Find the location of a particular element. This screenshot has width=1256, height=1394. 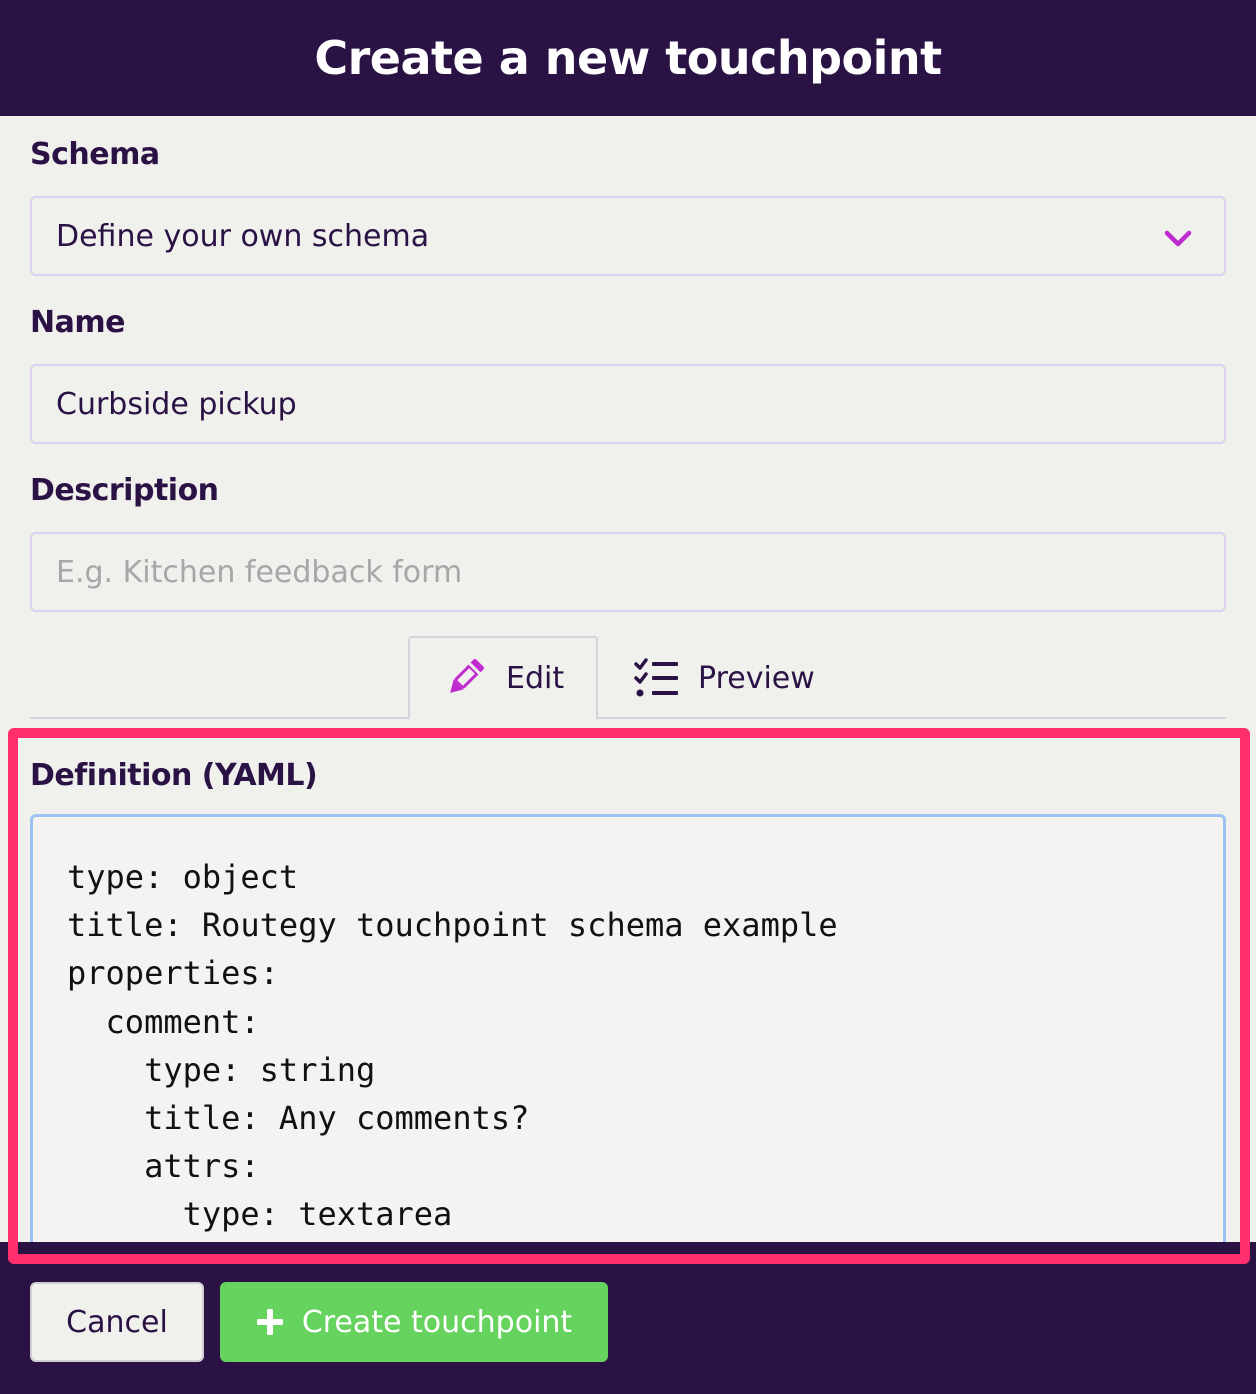

name-input-value: Curbside pickup is located at coordinates (176, 404).